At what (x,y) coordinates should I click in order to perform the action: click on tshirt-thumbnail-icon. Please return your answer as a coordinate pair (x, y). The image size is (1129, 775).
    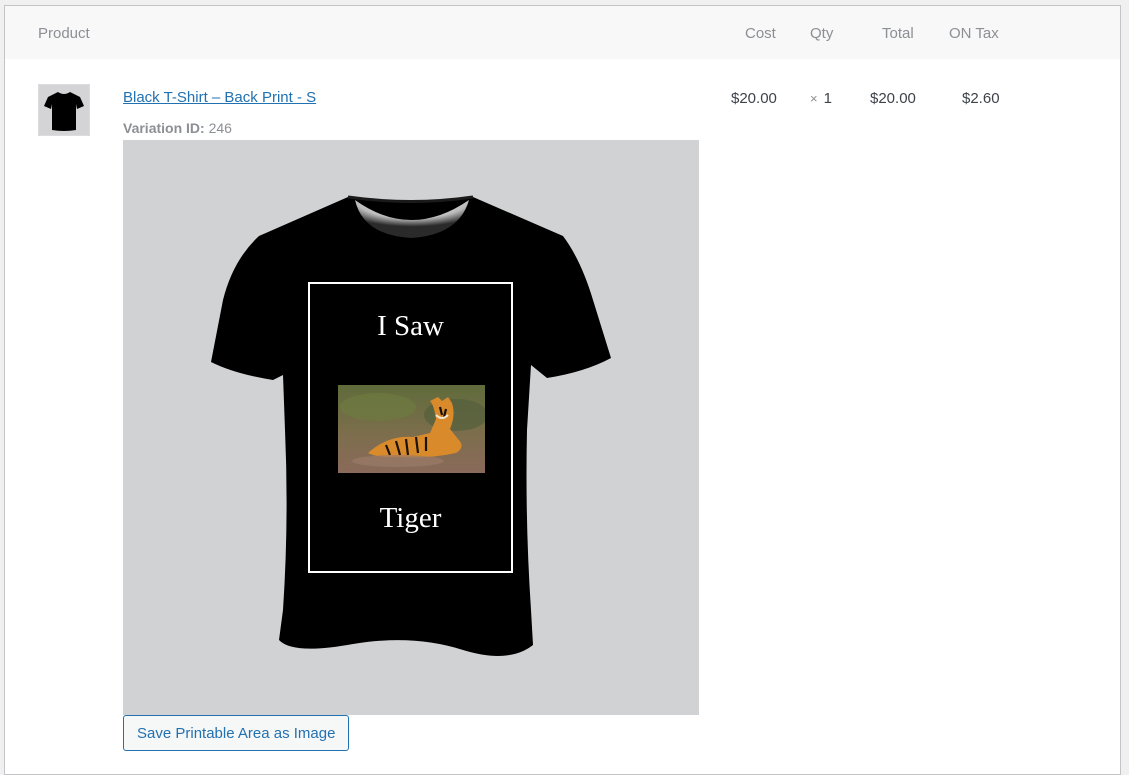
    Looking at the image, I should click on (64, 110).